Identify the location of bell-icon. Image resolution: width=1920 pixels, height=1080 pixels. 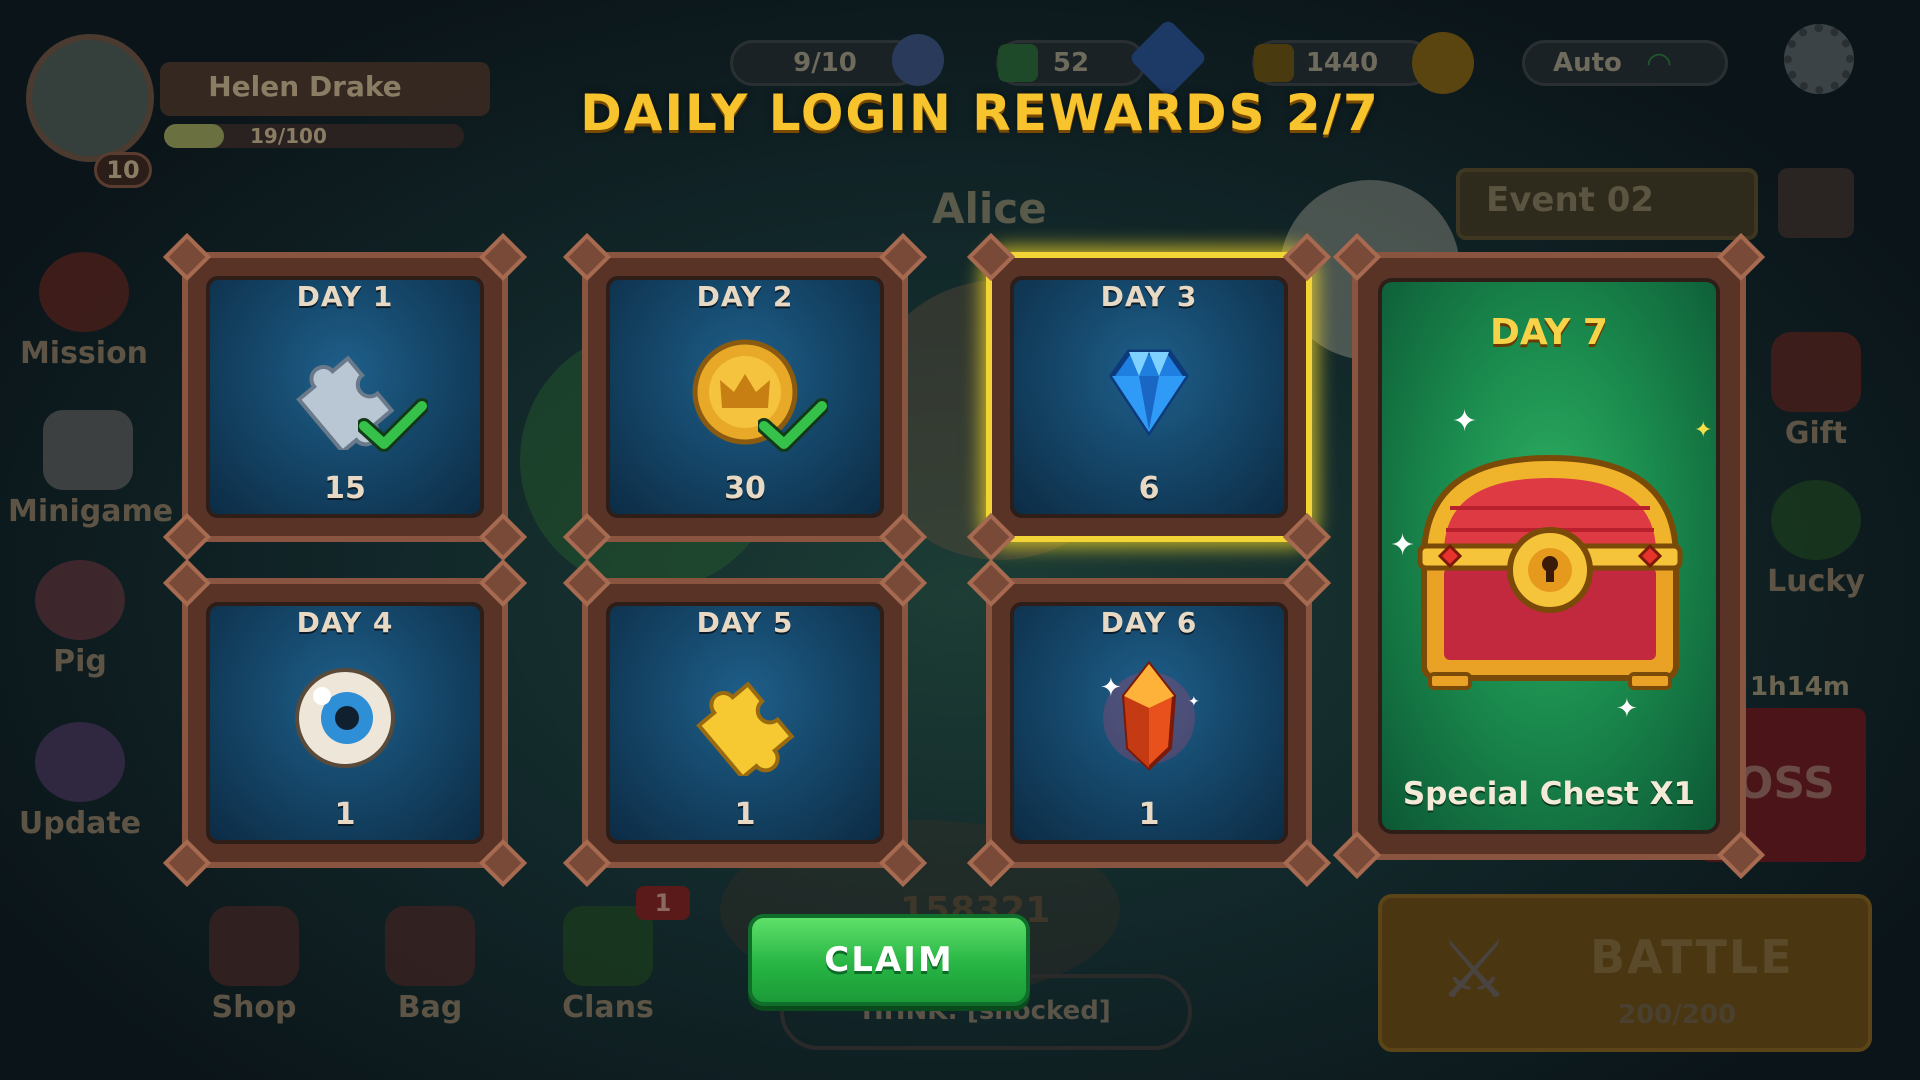
(1816, 203).